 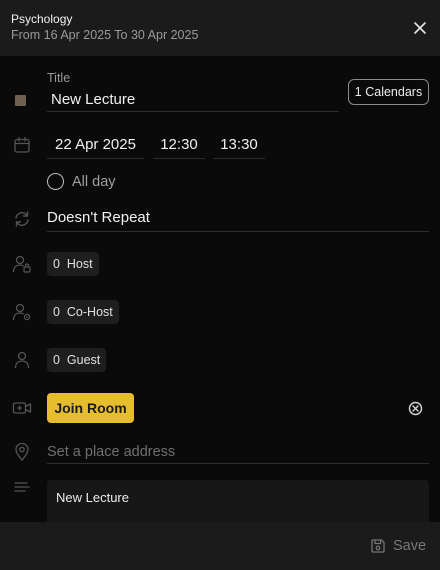 I want to click on date-field: 22 Apr 2025, so click(x=95, y=144).